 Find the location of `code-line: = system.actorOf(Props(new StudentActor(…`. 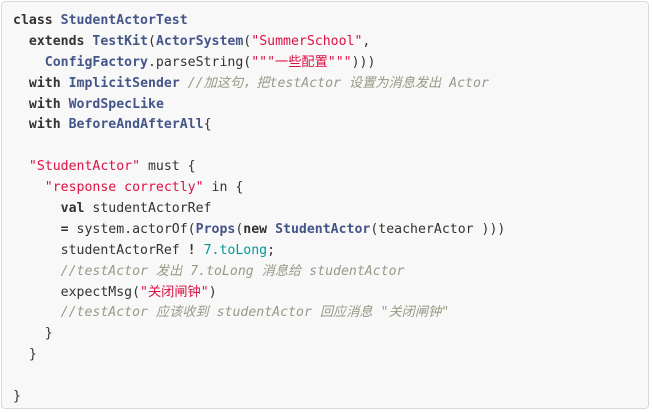

code-line: = system.actorOf(Props(new StudentActor(… is located at coordinates (259, 230).